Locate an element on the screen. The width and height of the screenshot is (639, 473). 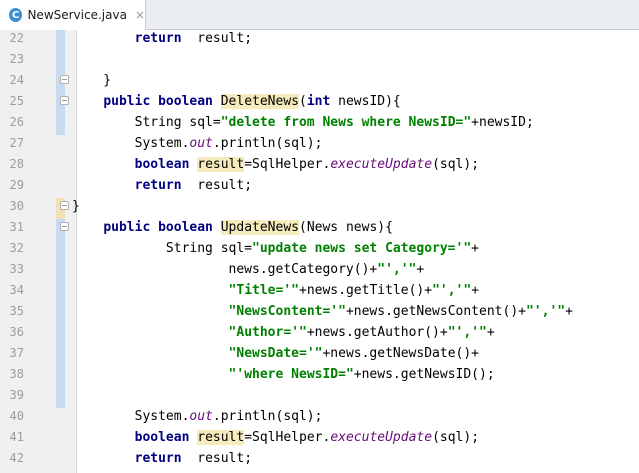
code-line: 33 news.getCategory()+"','"+ is located at coordinates (319, 269).